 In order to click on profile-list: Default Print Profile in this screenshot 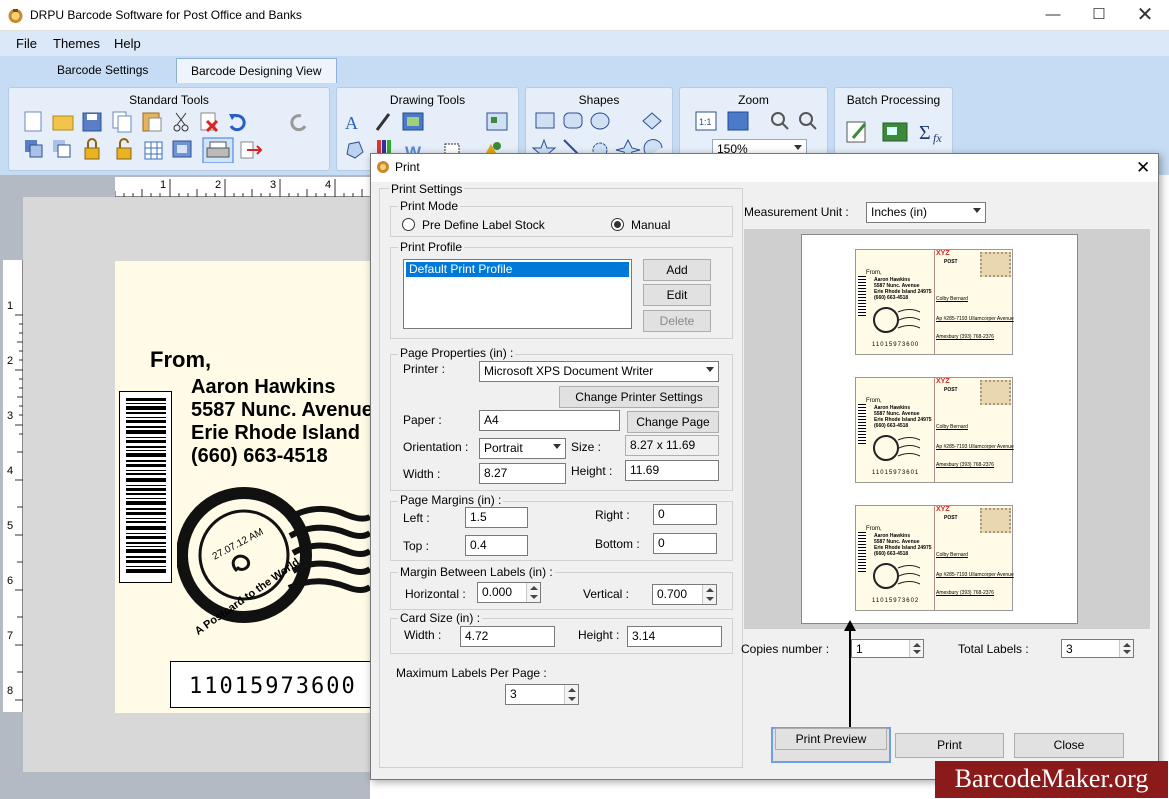, I will do `click(517, 294)`.